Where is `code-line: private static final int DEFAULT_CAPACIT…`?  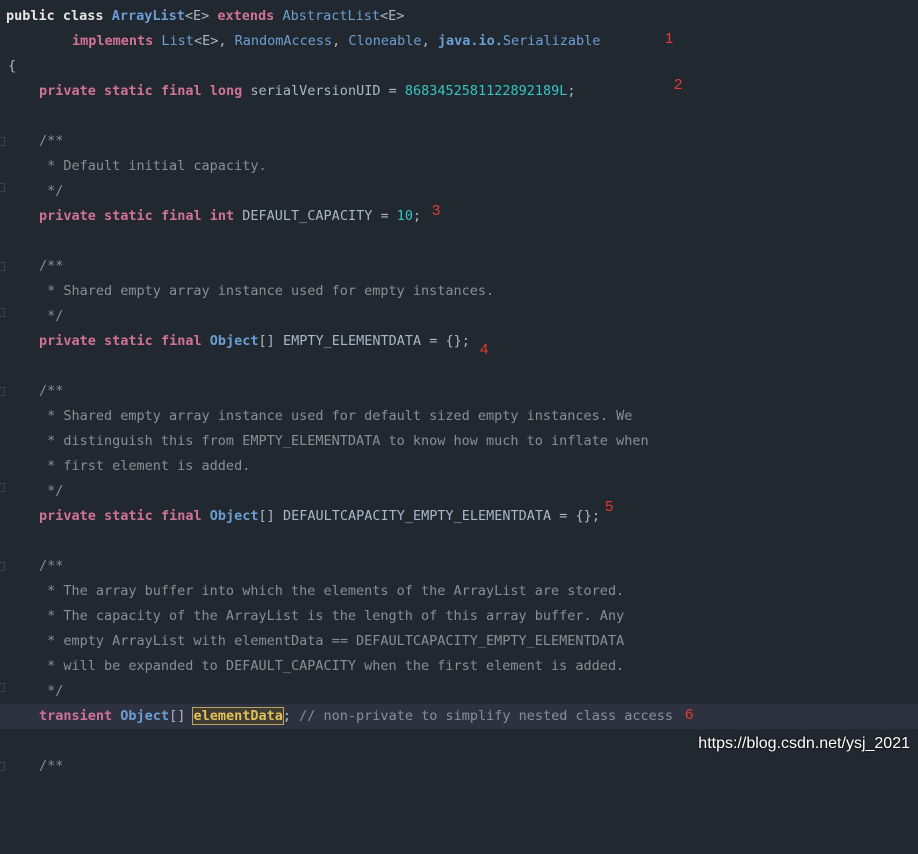 code-line: private static final int DEFAULT_CAPACIT… is located at coordinates (459, 216).